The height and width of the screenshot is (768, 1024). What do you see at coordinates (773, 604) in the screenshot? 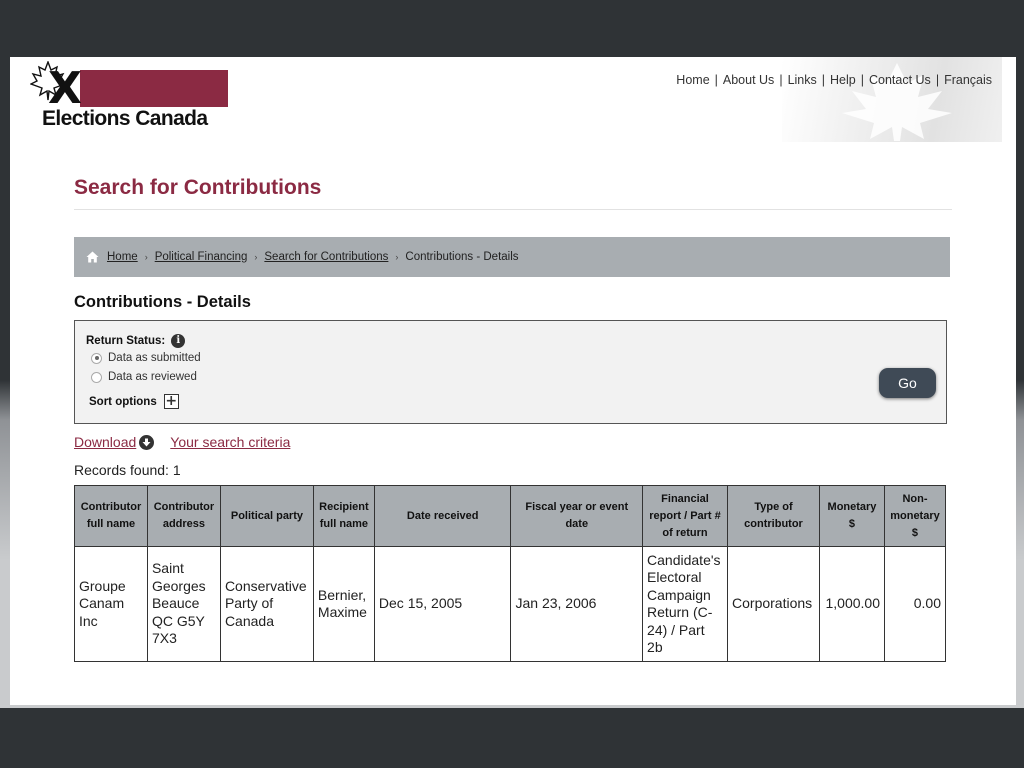
I see `cell-contributor-type: Corporations` at bounding box center [773, 604].